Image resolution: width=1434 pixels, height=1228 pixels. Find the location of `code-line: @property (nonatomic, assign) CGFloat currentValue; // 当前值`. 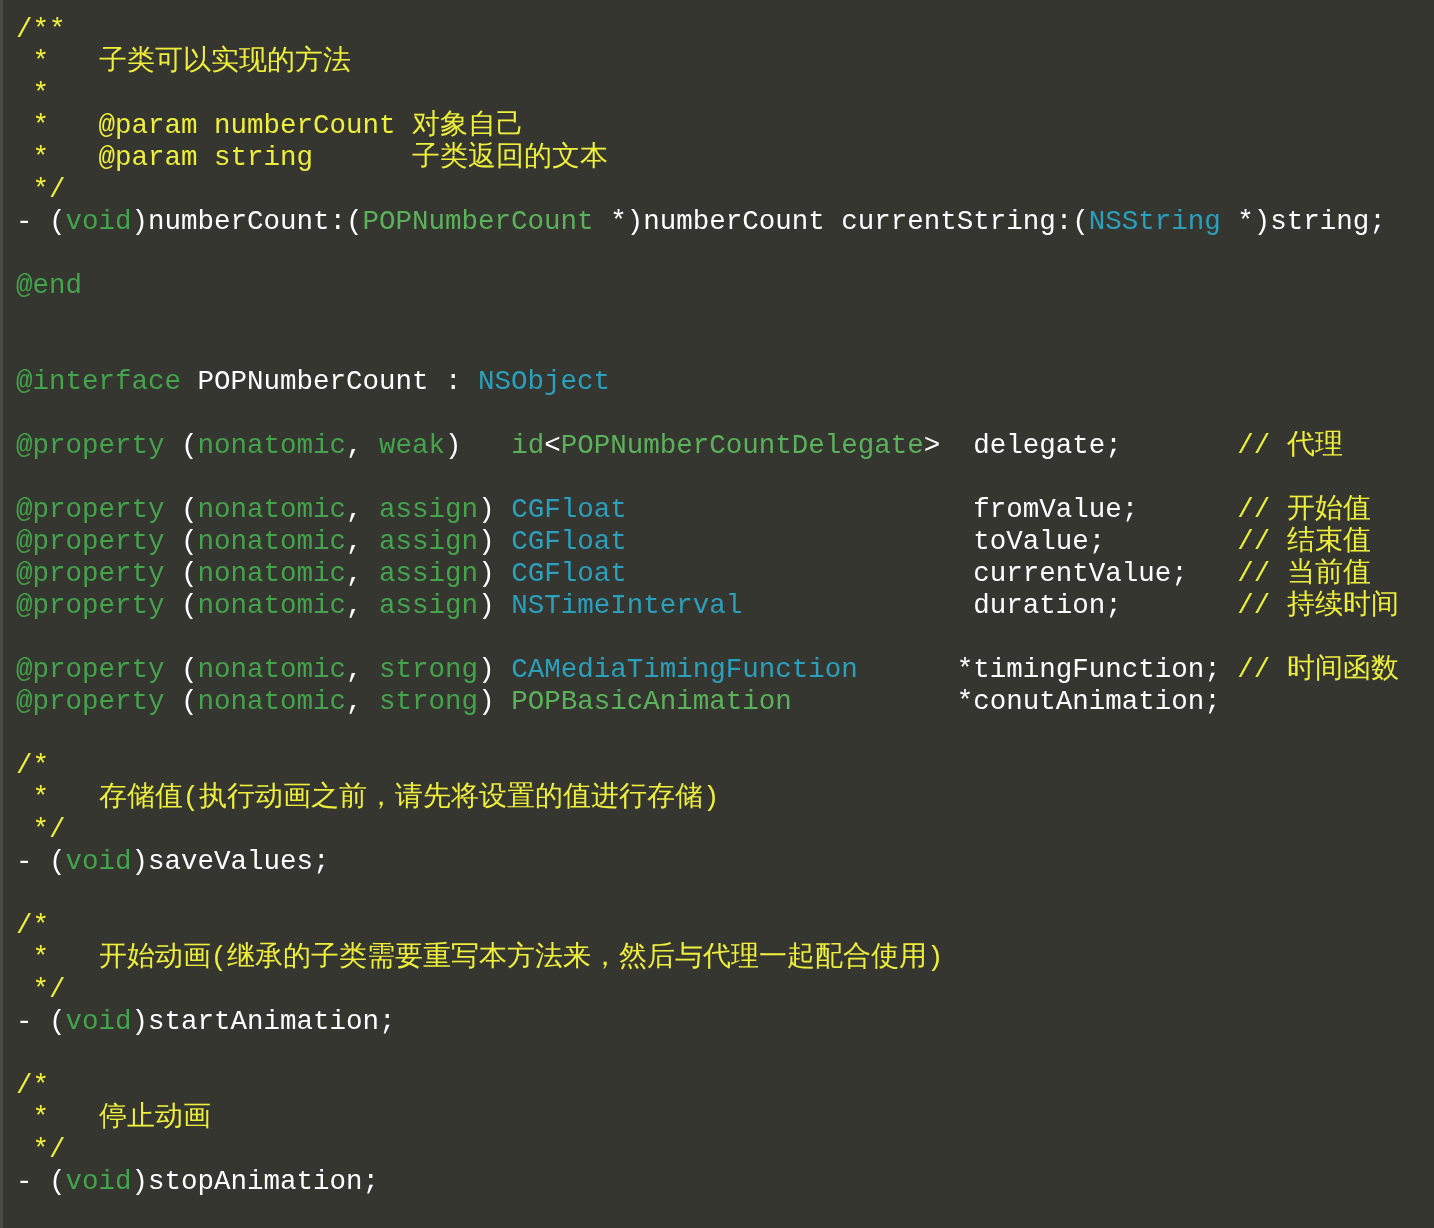

code-line: @property (nonatomic, assign) CGFloat currentValue; // 当前值 is located at coordinates (694, 574).